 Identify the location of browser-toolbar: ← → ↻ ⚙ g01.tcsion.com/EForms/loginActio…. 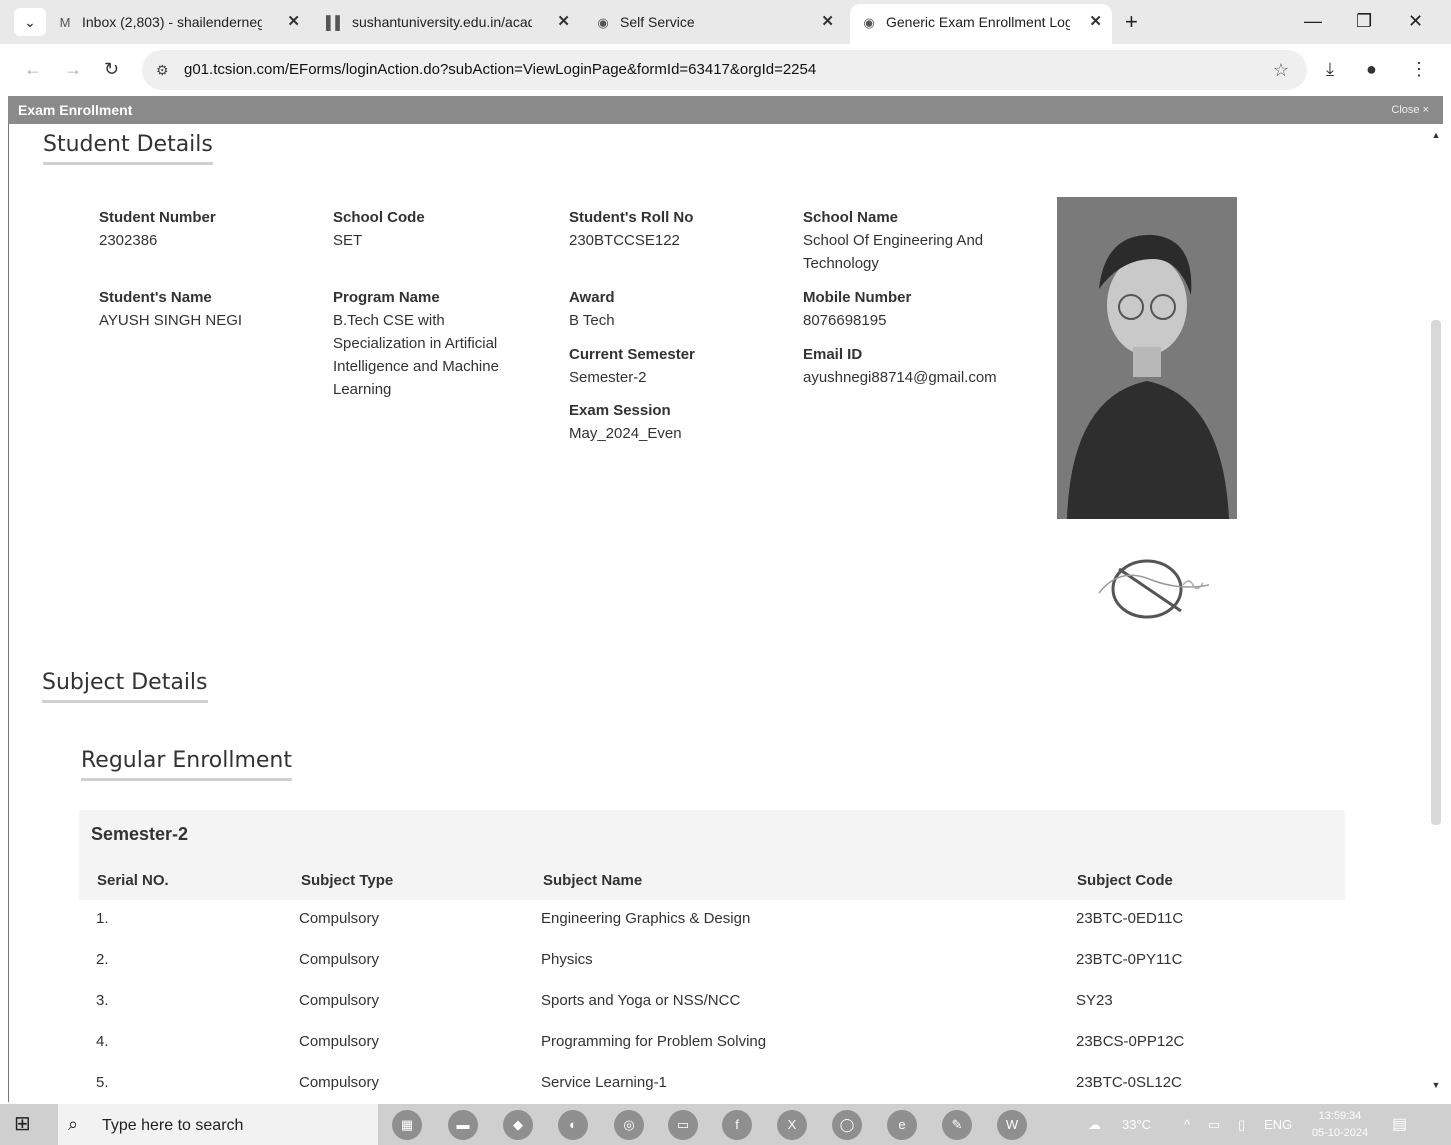
(725, 70).